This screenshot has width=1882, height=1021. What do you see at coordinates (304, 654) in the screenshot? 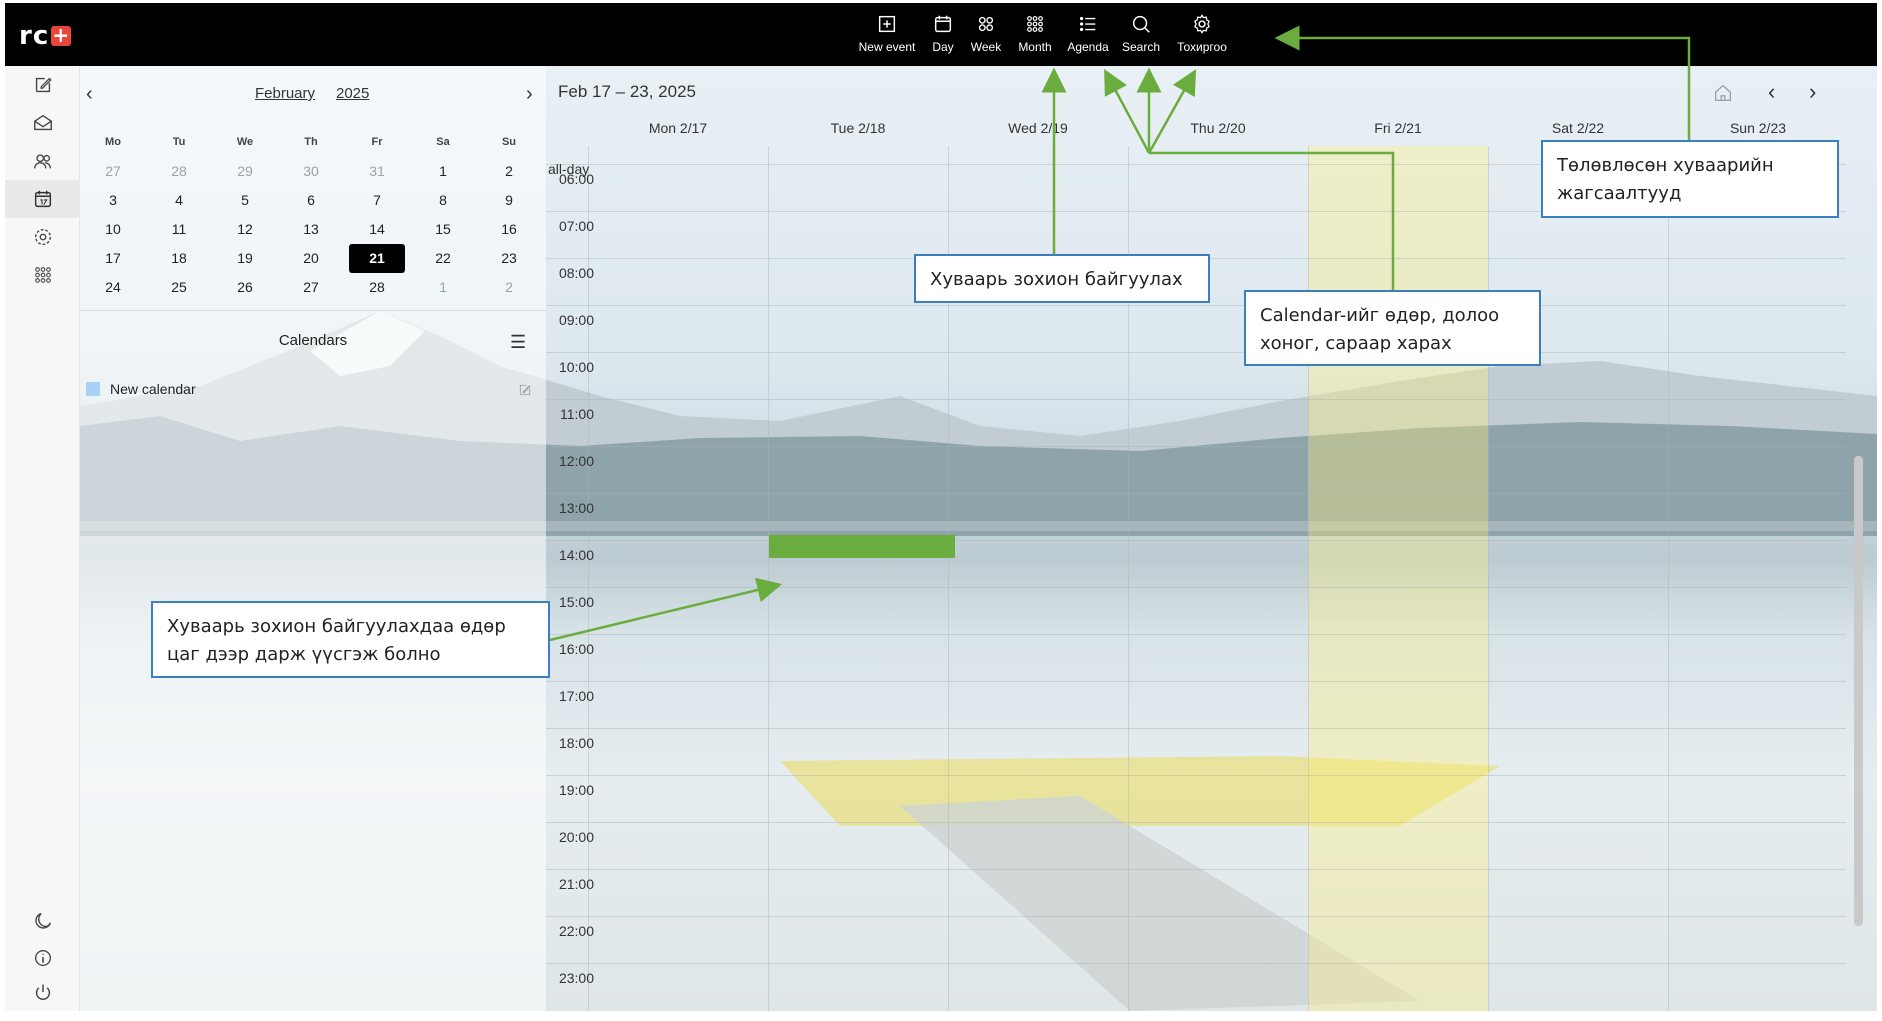
I see `callout-create-line2: цаг дээр дарж үүсгэж болно` at bounding box center [304, 654].